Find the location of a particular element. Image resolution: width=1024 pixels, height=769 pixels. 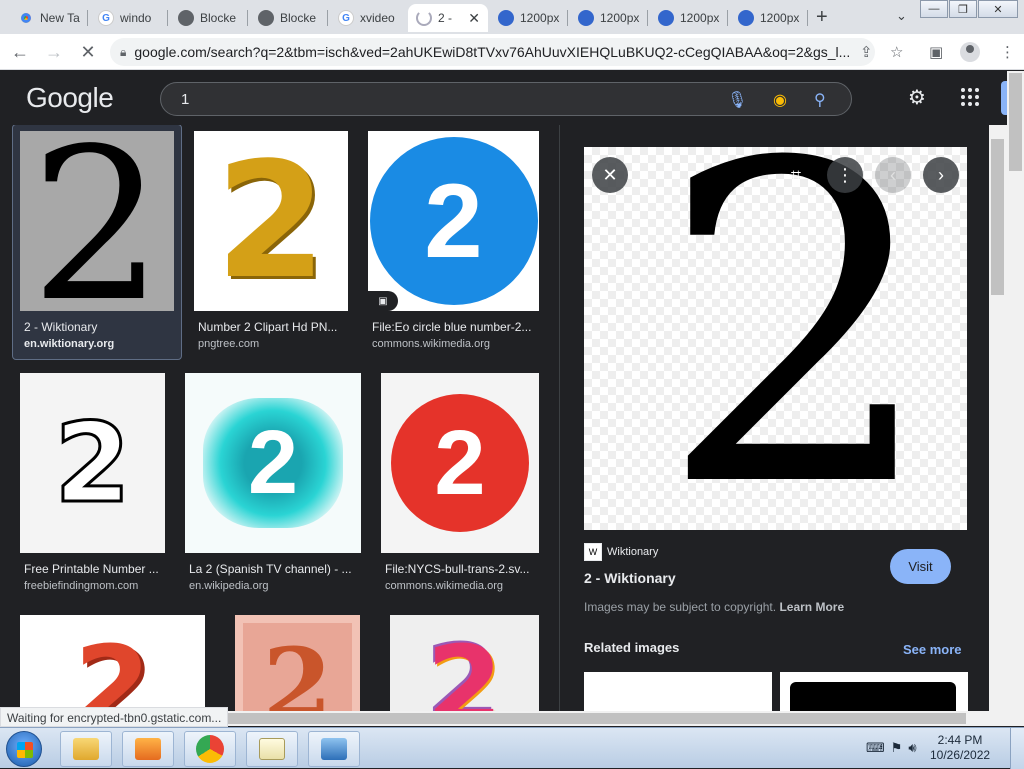

result-thumbnail: 2 ▣ is located at coordinates (453, 221).